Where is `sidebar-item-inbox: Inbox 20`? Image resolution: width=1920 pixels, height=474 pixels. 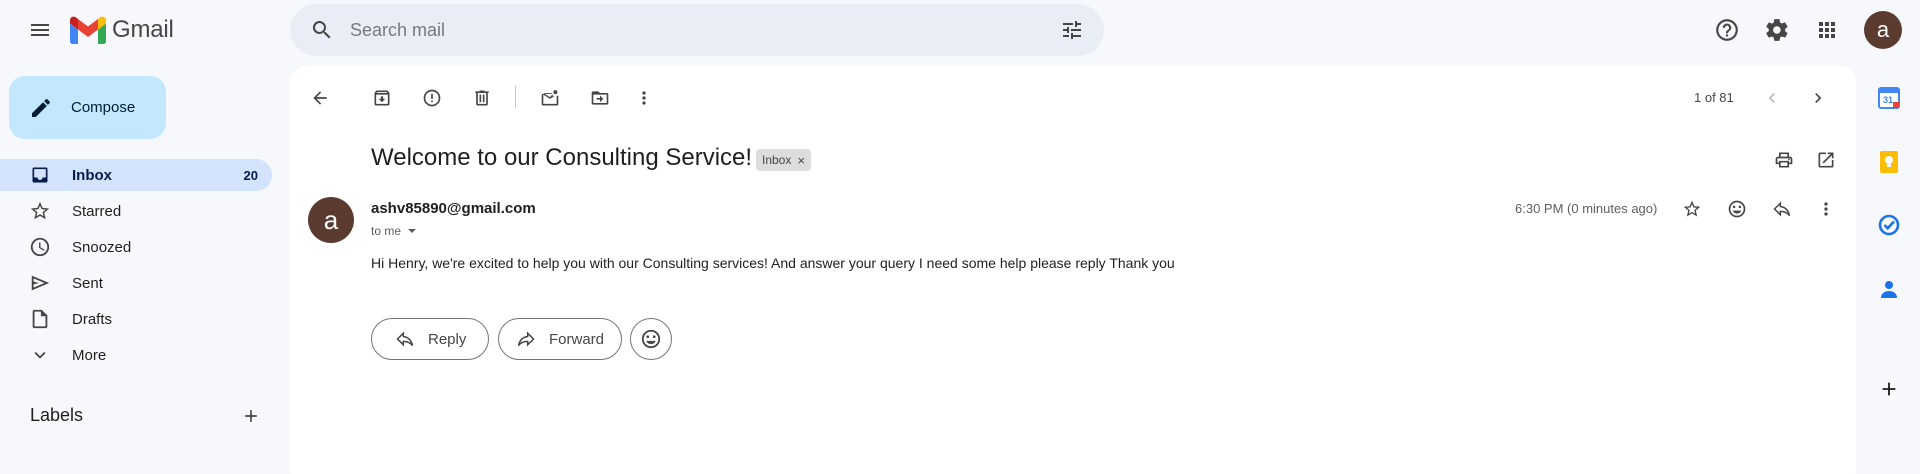
sidebar-item-inbox: Inbox 20 is located at coordinates (136, 175).